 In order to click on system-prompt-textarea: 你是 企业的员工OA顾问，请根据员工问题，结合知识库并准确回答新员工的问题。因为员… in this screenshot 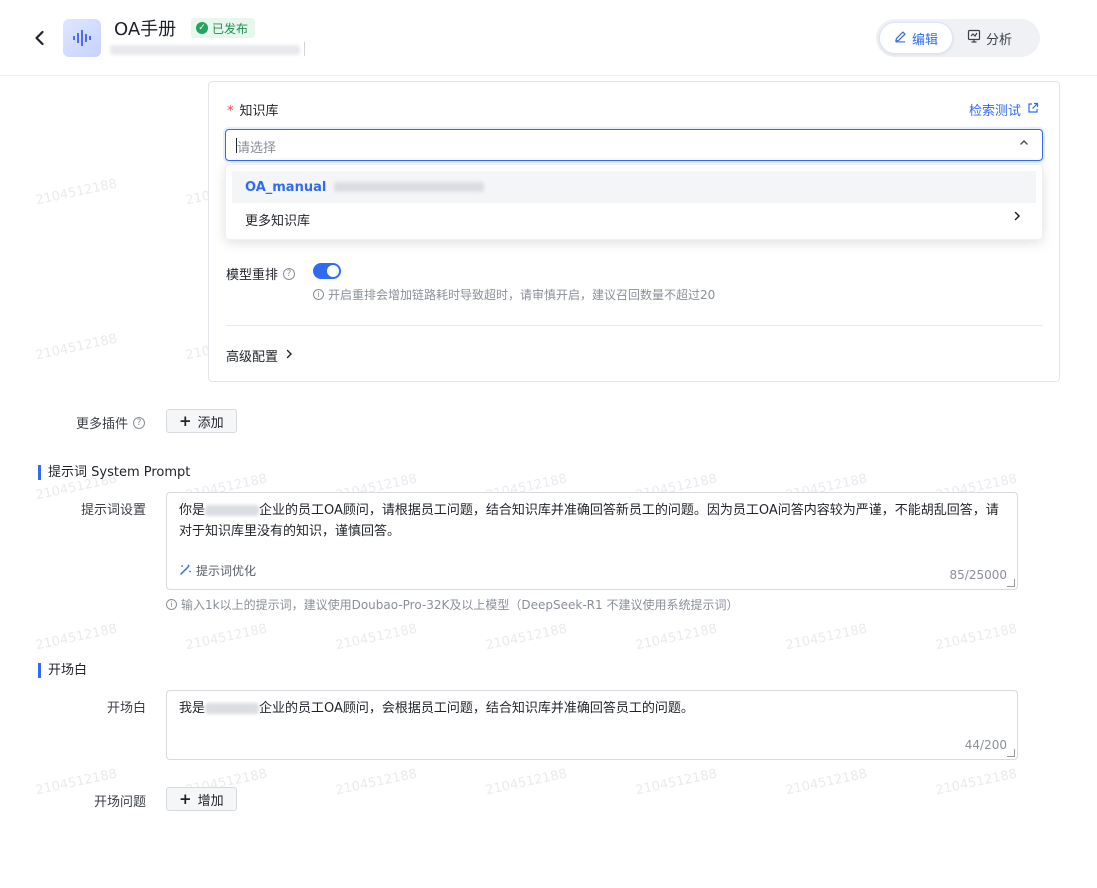, I will do `click(592, 541)`.